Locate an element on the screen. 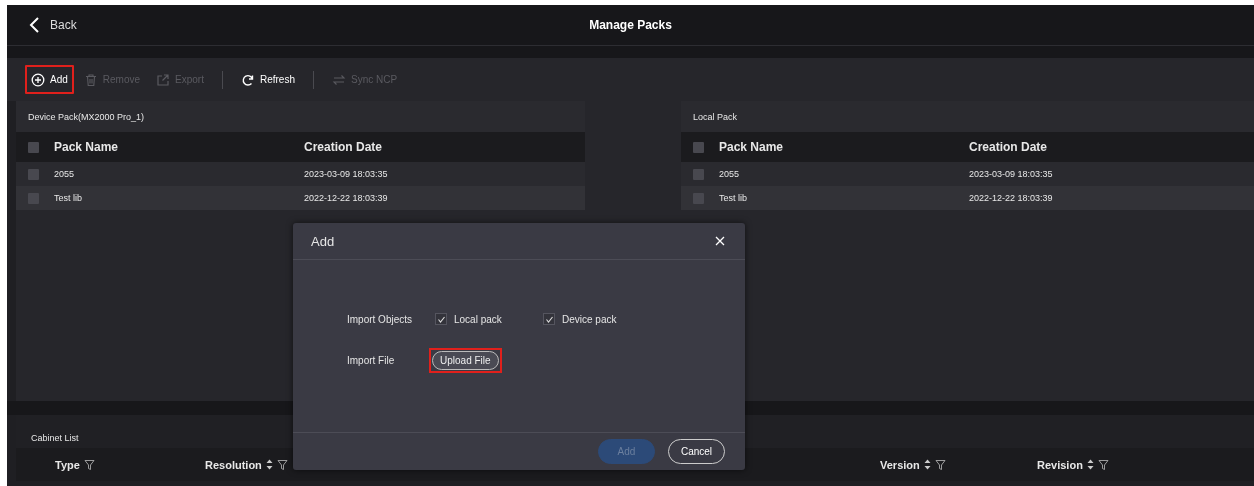 This screenshot has width=1254, height=486. field-label: Import File is located at coordinates (371, 360).